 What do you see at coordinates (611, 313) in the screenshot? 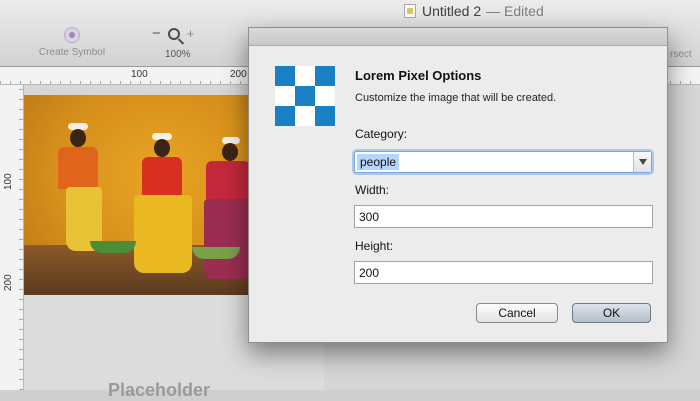
I see `ok-button: OK` at bounding box center [611, 313].